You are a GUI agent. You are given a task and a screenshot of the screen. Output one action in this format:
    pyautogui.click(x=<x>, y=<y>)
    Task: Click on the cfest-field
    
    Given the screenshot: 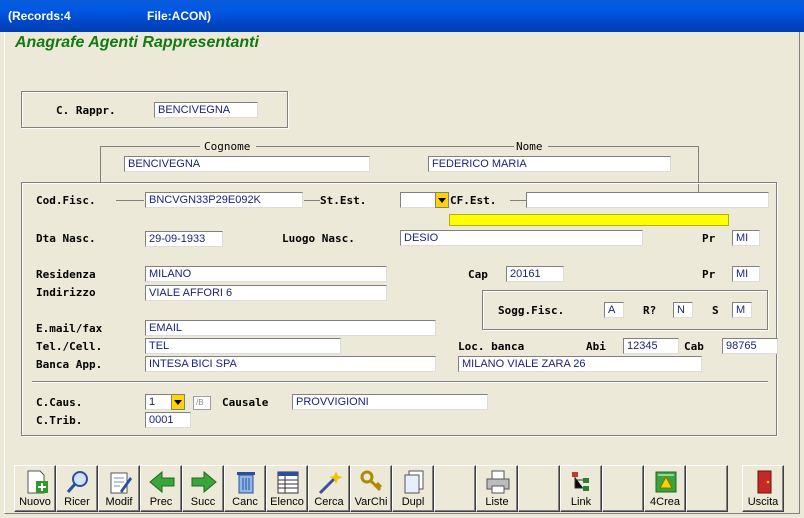 What is the action you would take?
    pyautogui.click(x=647, y=200)
    